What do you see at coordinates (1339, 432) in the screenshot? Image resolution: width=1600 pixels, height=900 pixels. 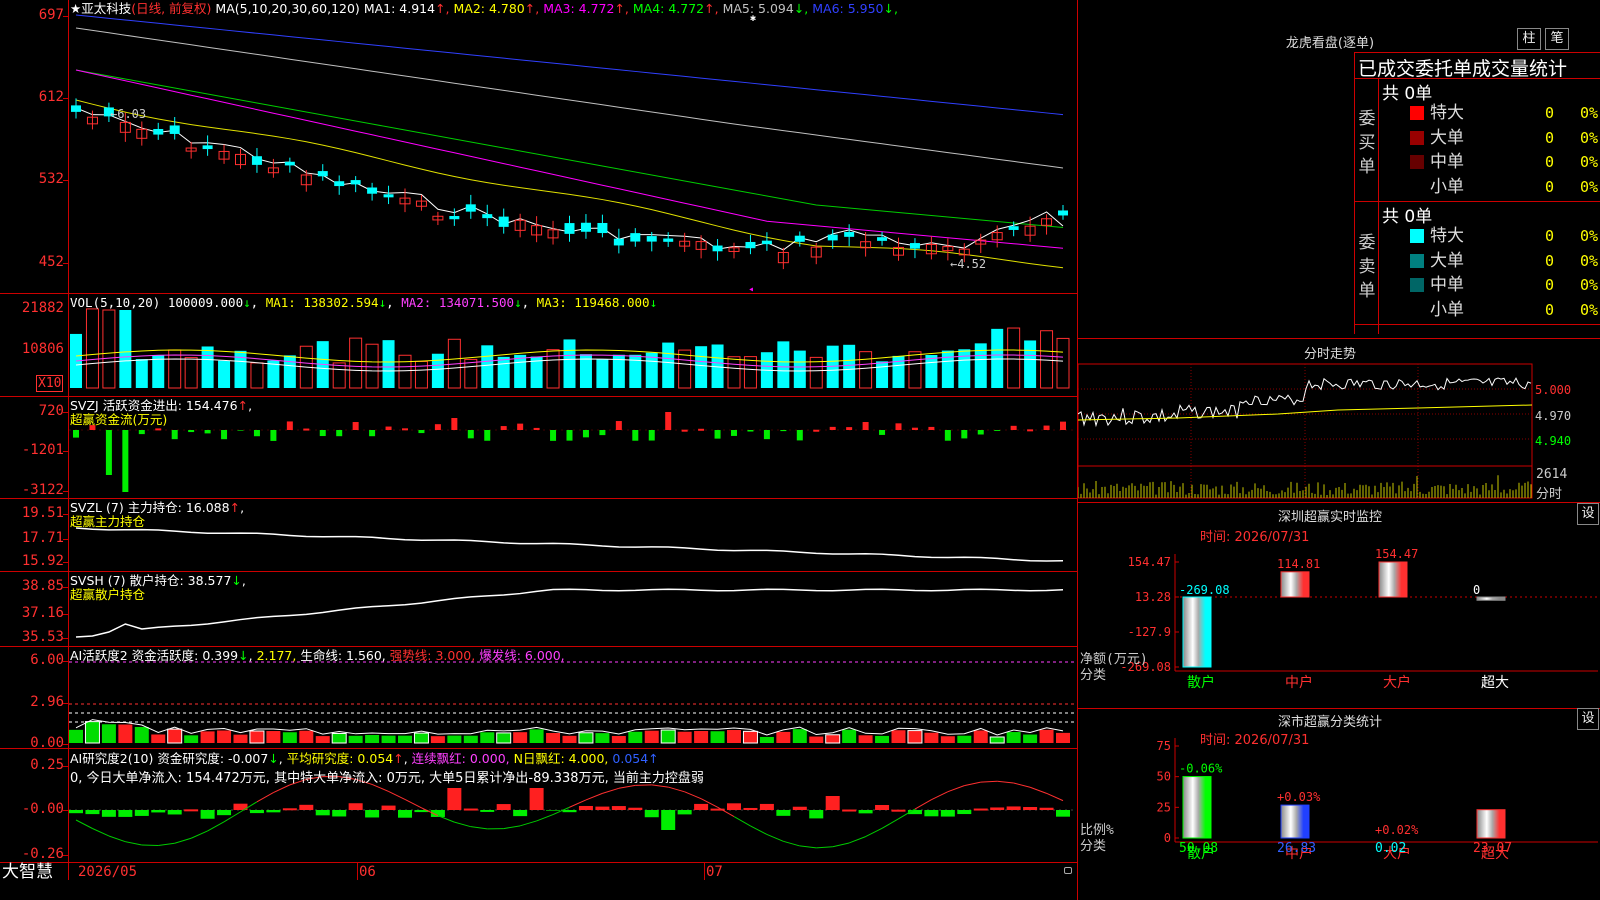 I see `intraday-chart` at bounding box center [1339, 432].